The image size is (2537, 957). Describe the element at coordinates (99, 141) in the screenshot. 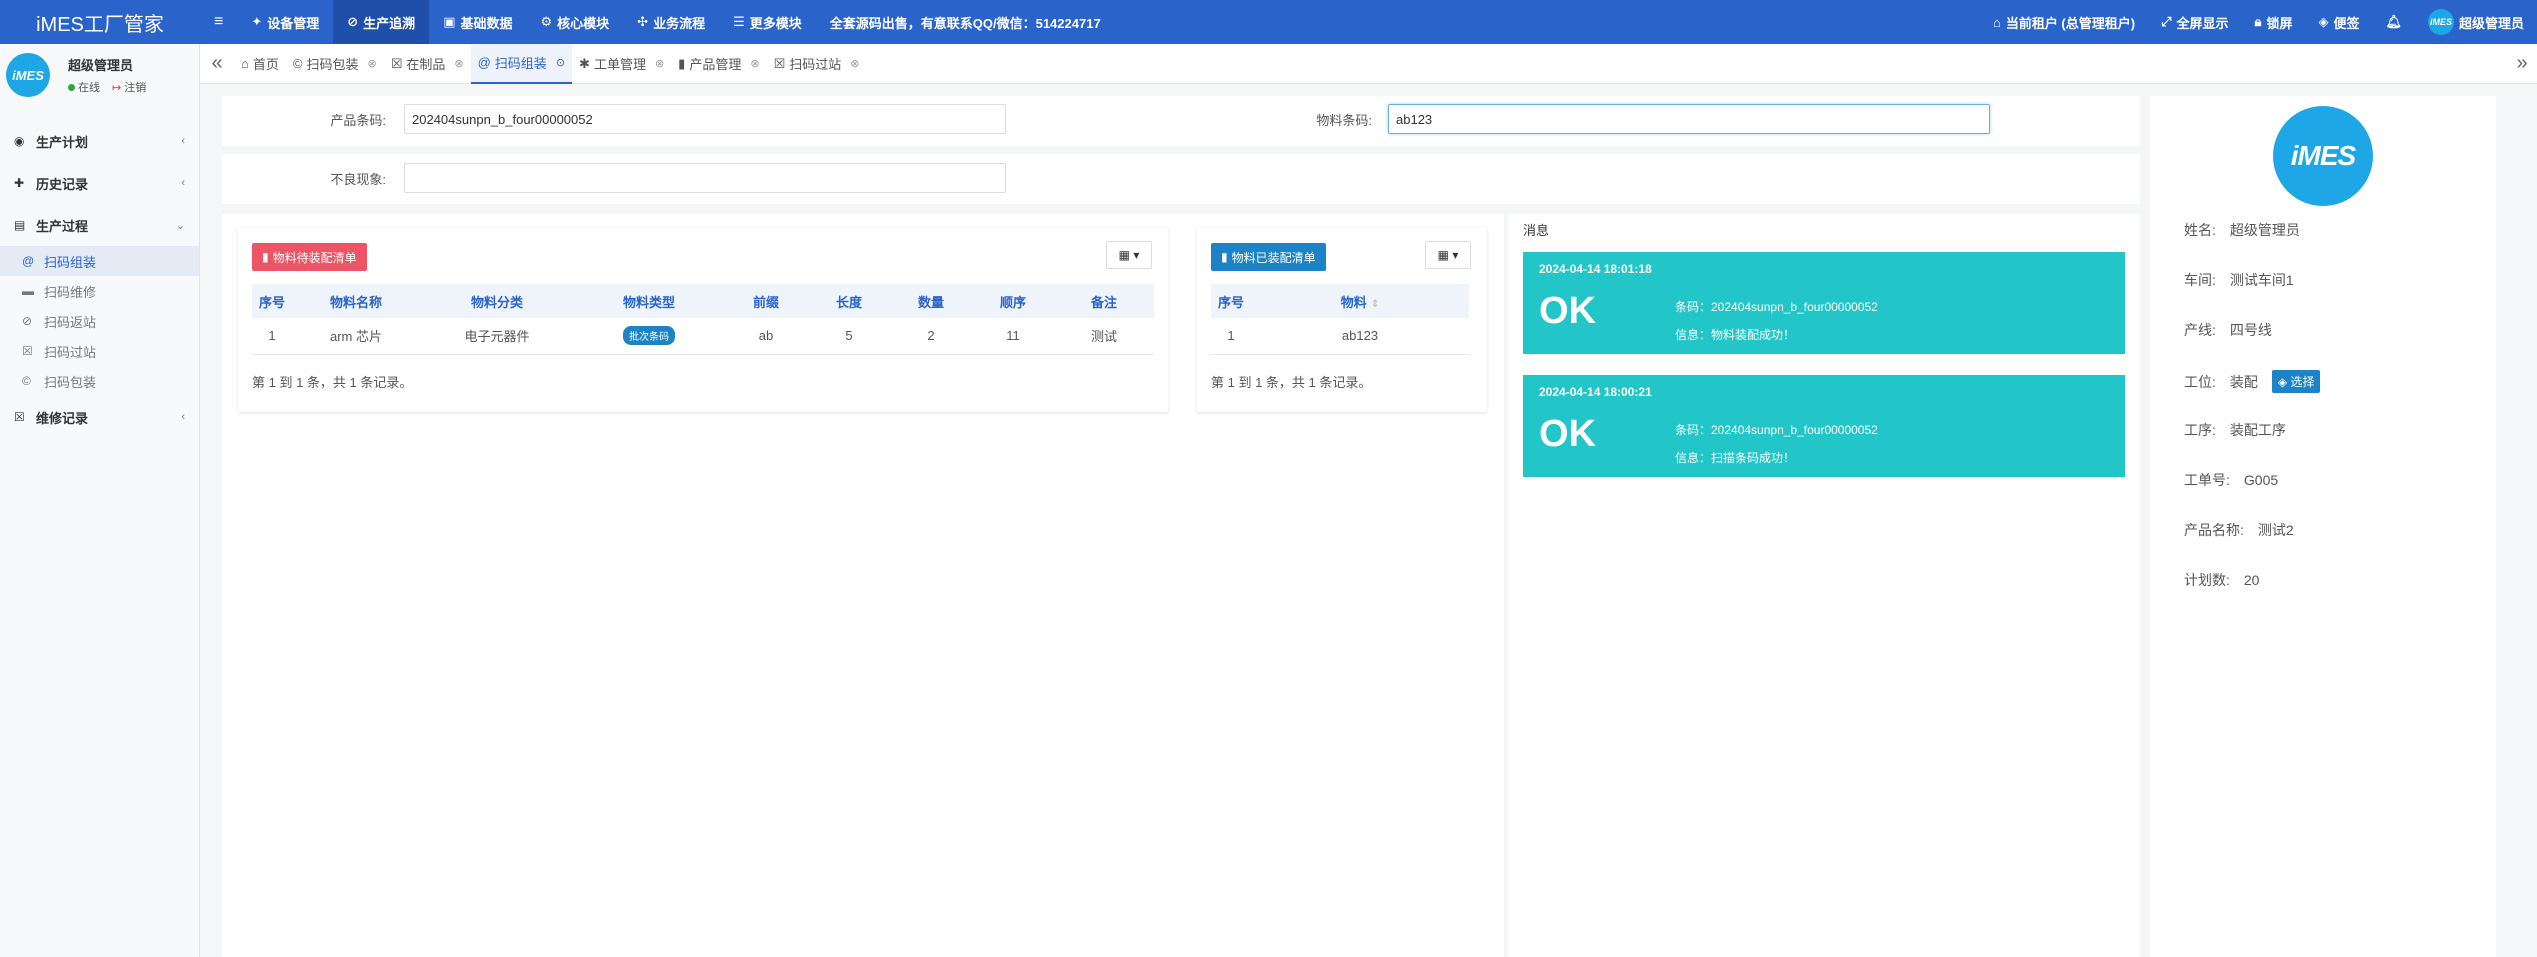

I see `sidebar-item-plan: ◉ 生产计划 ‹` at that location.